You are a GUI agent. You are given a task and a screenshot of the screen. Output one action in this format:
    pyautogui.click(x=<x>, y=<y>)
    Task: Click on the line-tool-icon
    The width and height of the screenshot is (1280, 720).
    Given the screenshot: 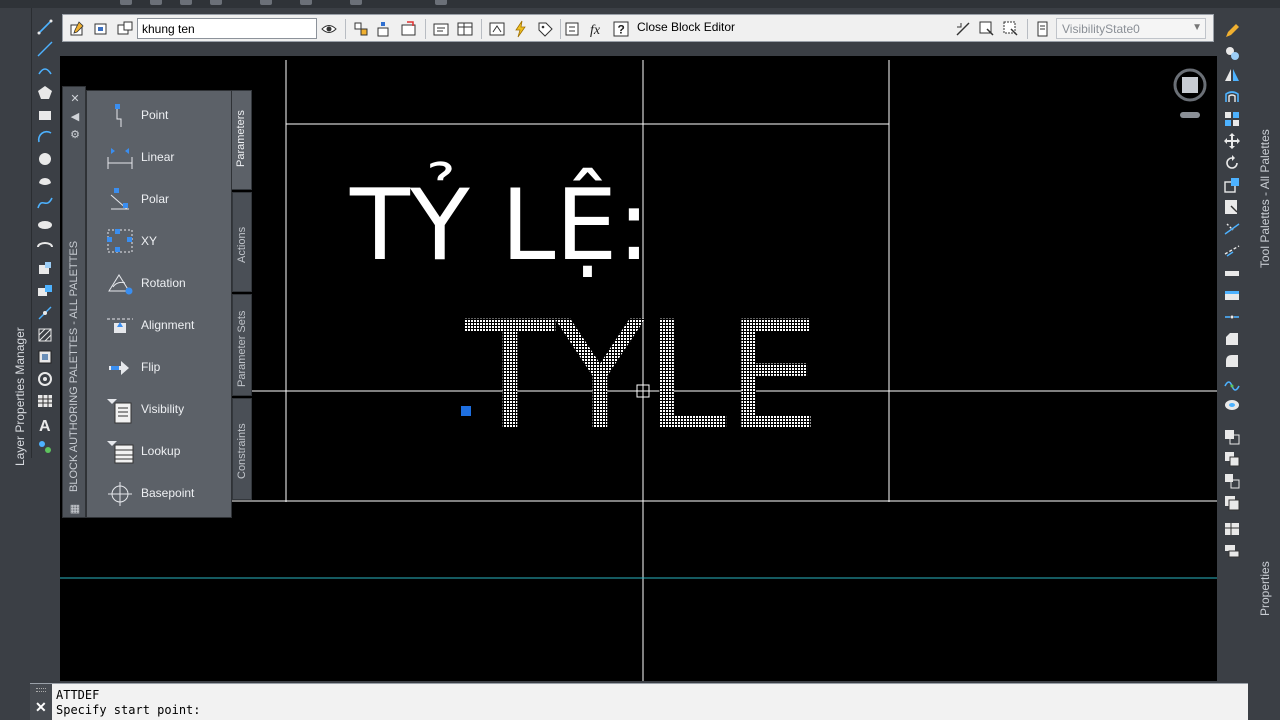 What is the action you would take?
    pyautogui.click(x=45, y=27)
    